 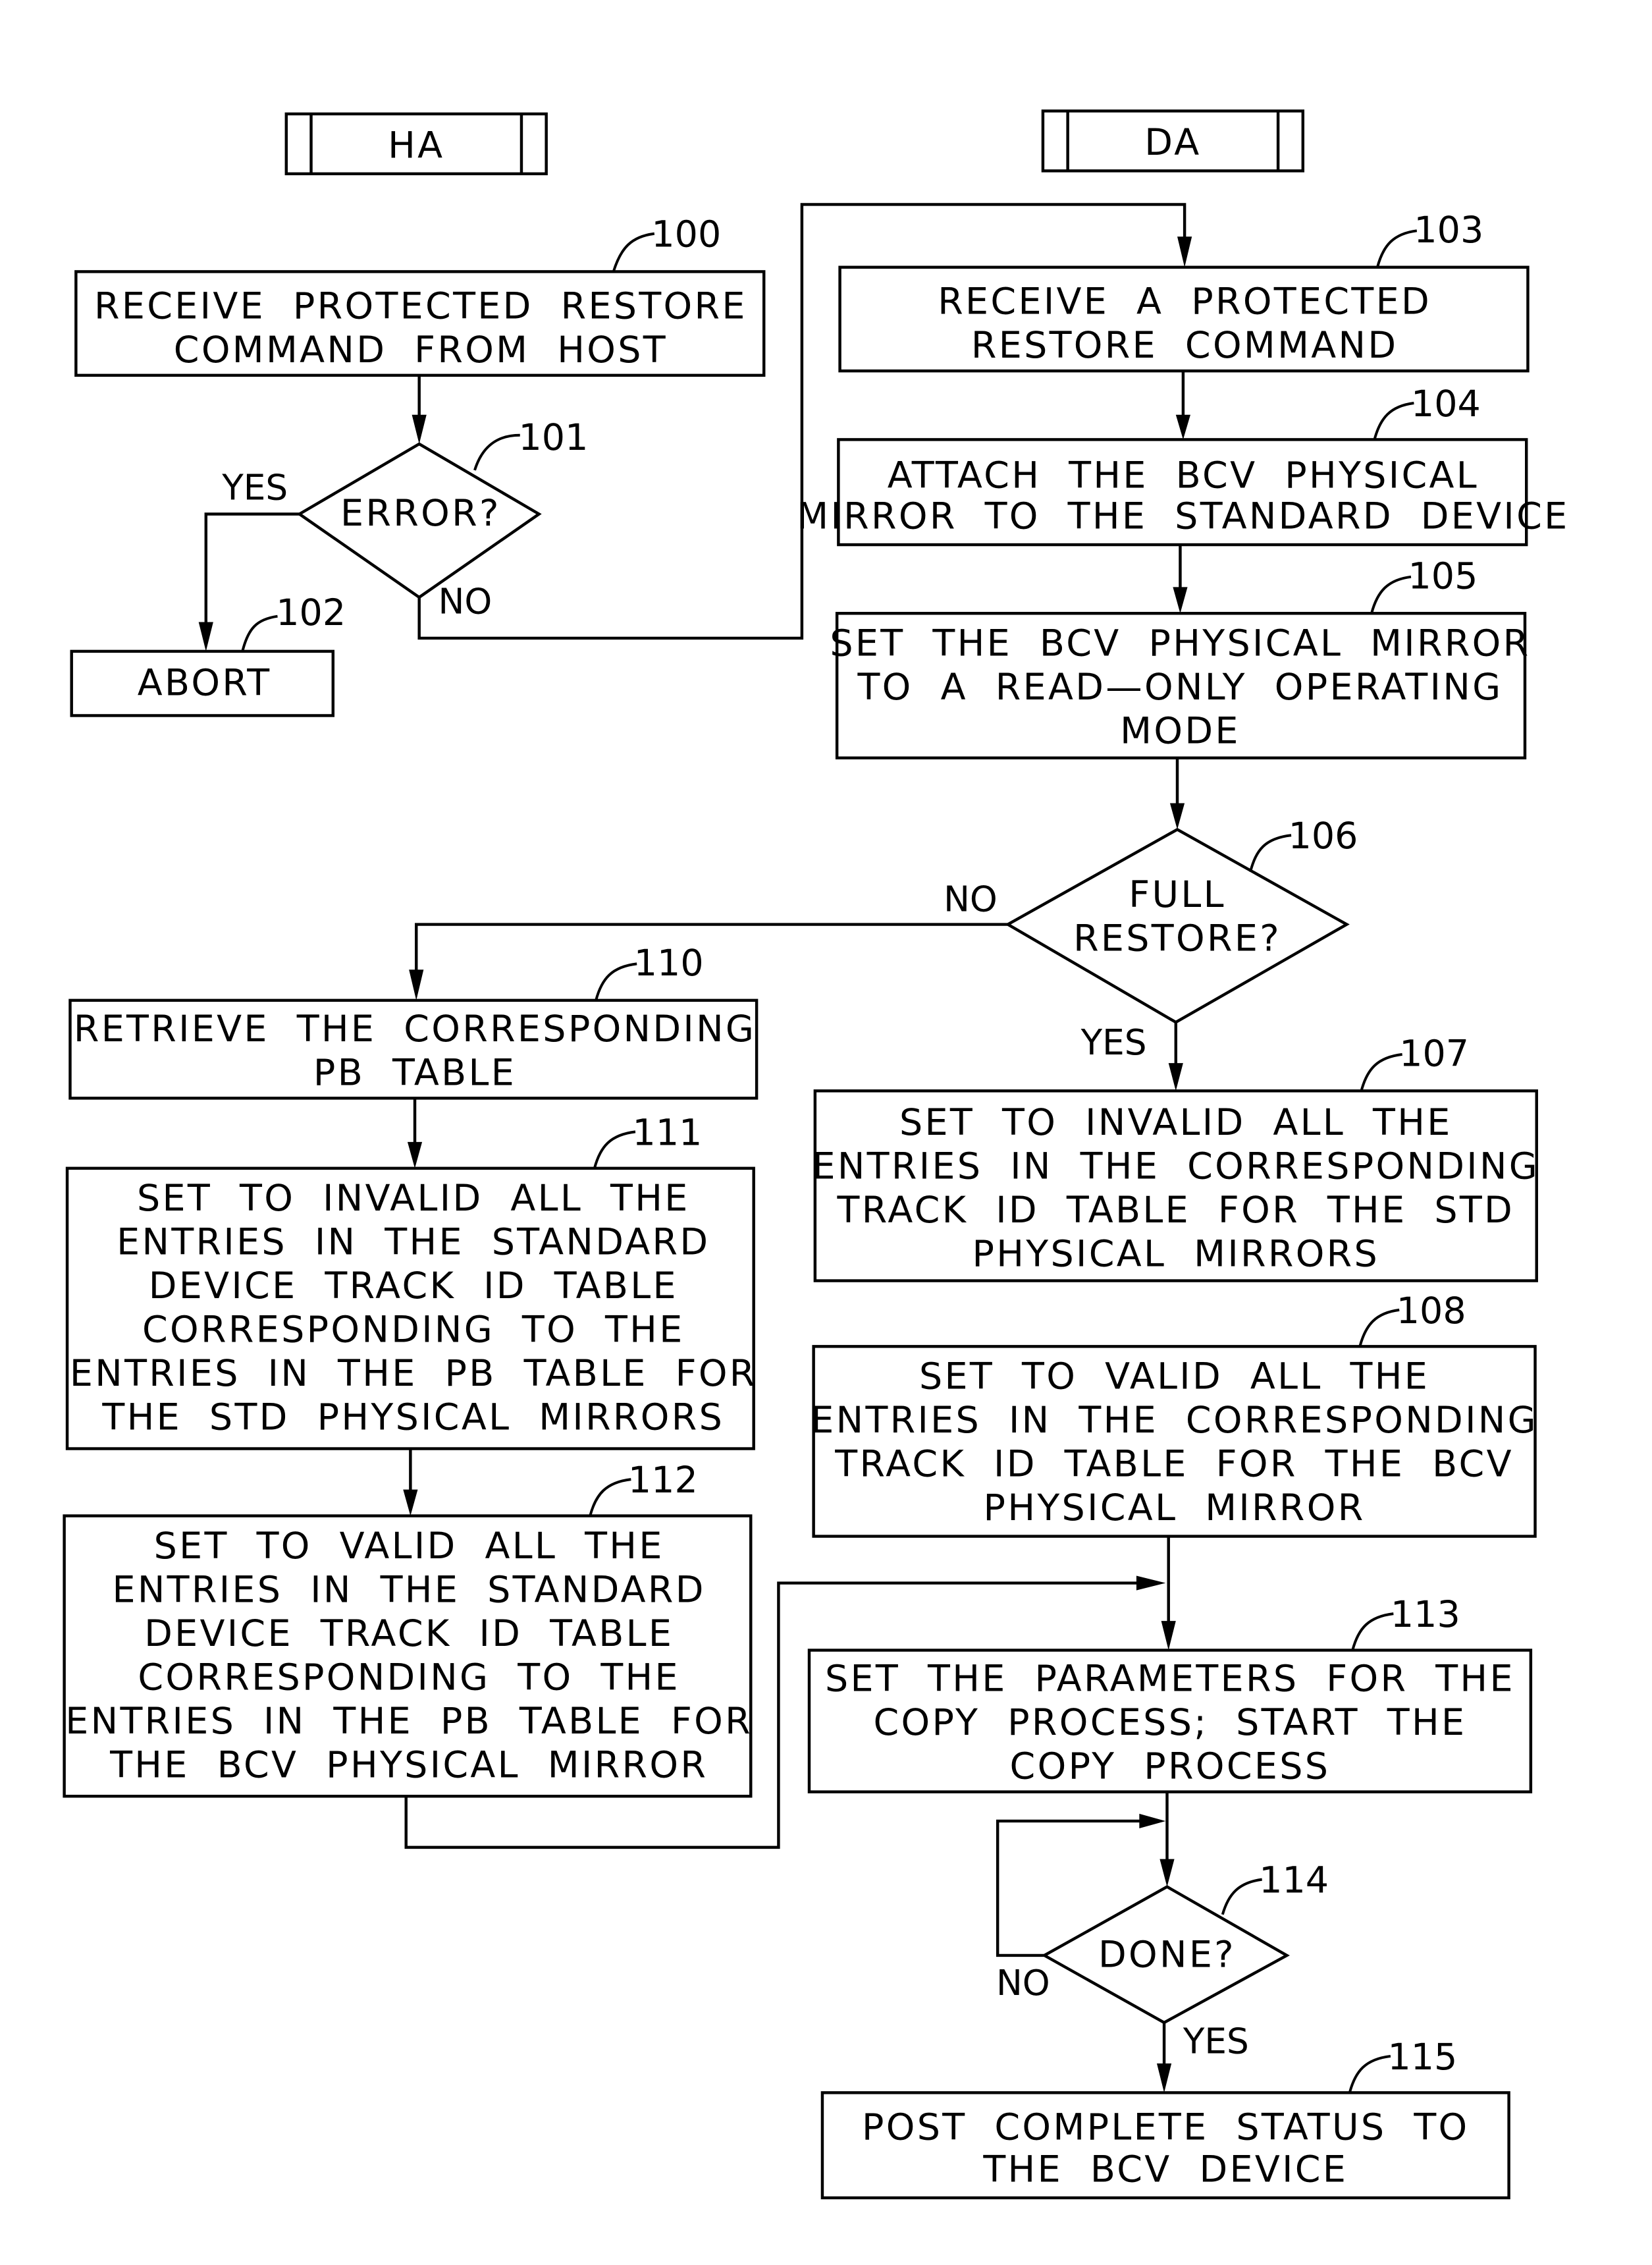 I want to click on lane-label-ha: HA, so click(x=416, y=145).